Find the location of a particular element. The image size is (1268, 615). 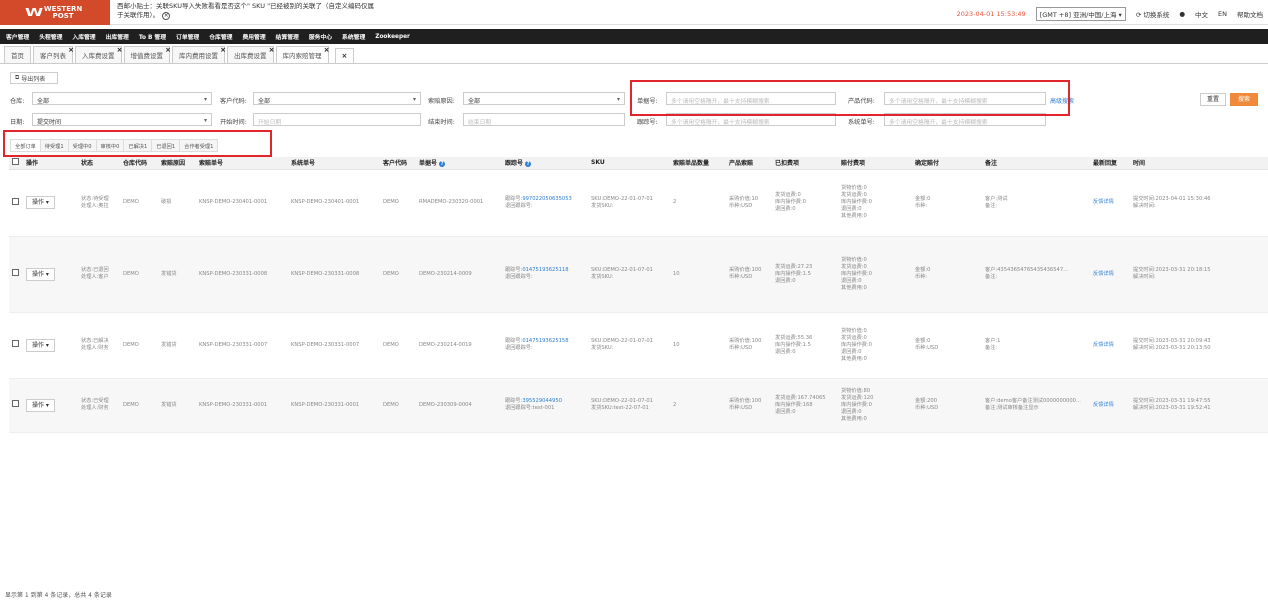

tab-label: 增值费设置 is located at coordinates (147, 56).